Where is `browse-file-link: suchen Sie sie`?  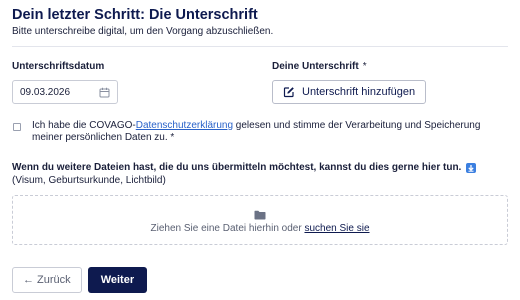
browse-file-link: suchen Sie sie is located at coordinates (336, 228).